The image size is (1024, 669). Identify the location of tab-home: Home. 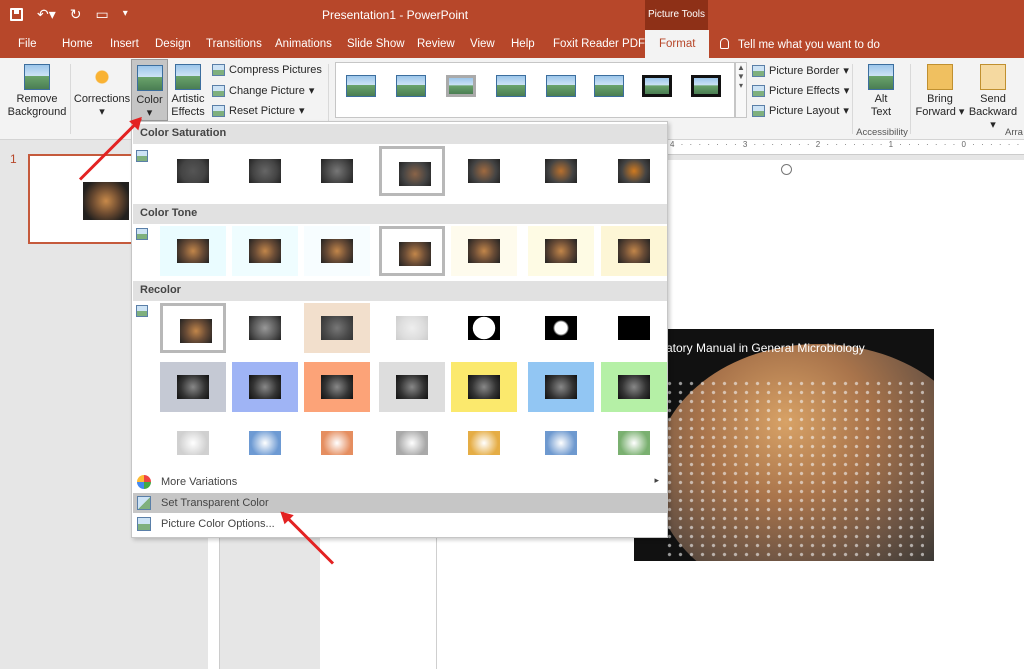
(77, 44).